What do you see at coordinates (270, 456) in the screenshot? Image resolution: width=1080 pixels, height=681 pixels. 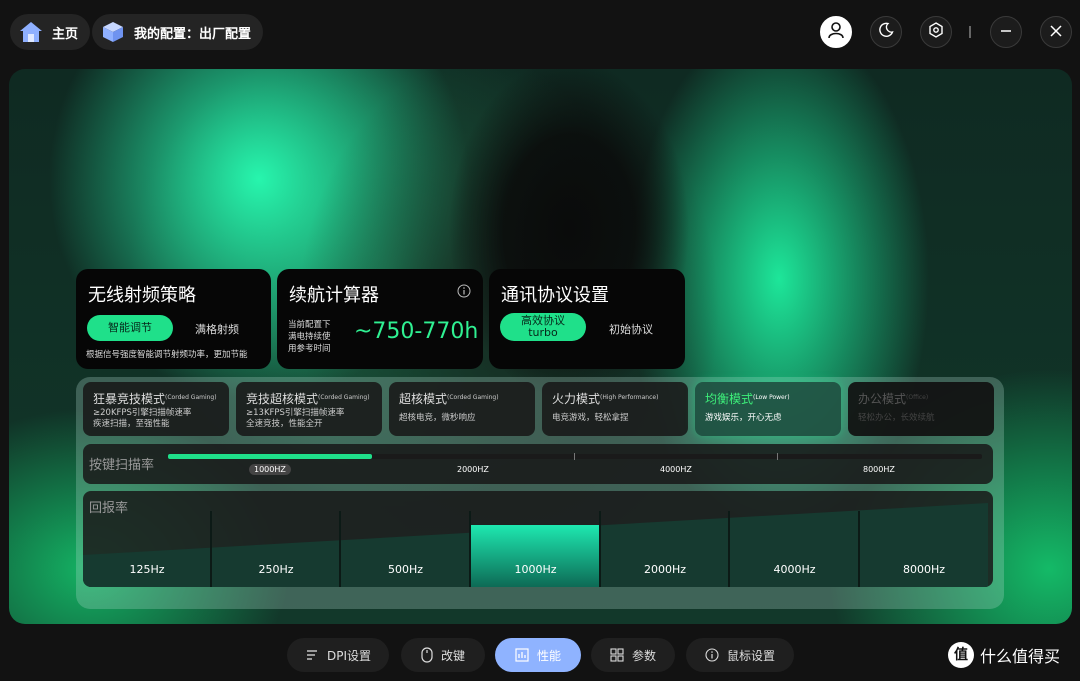 I see `scan-slider-fill` at bounding box center [270, 456].